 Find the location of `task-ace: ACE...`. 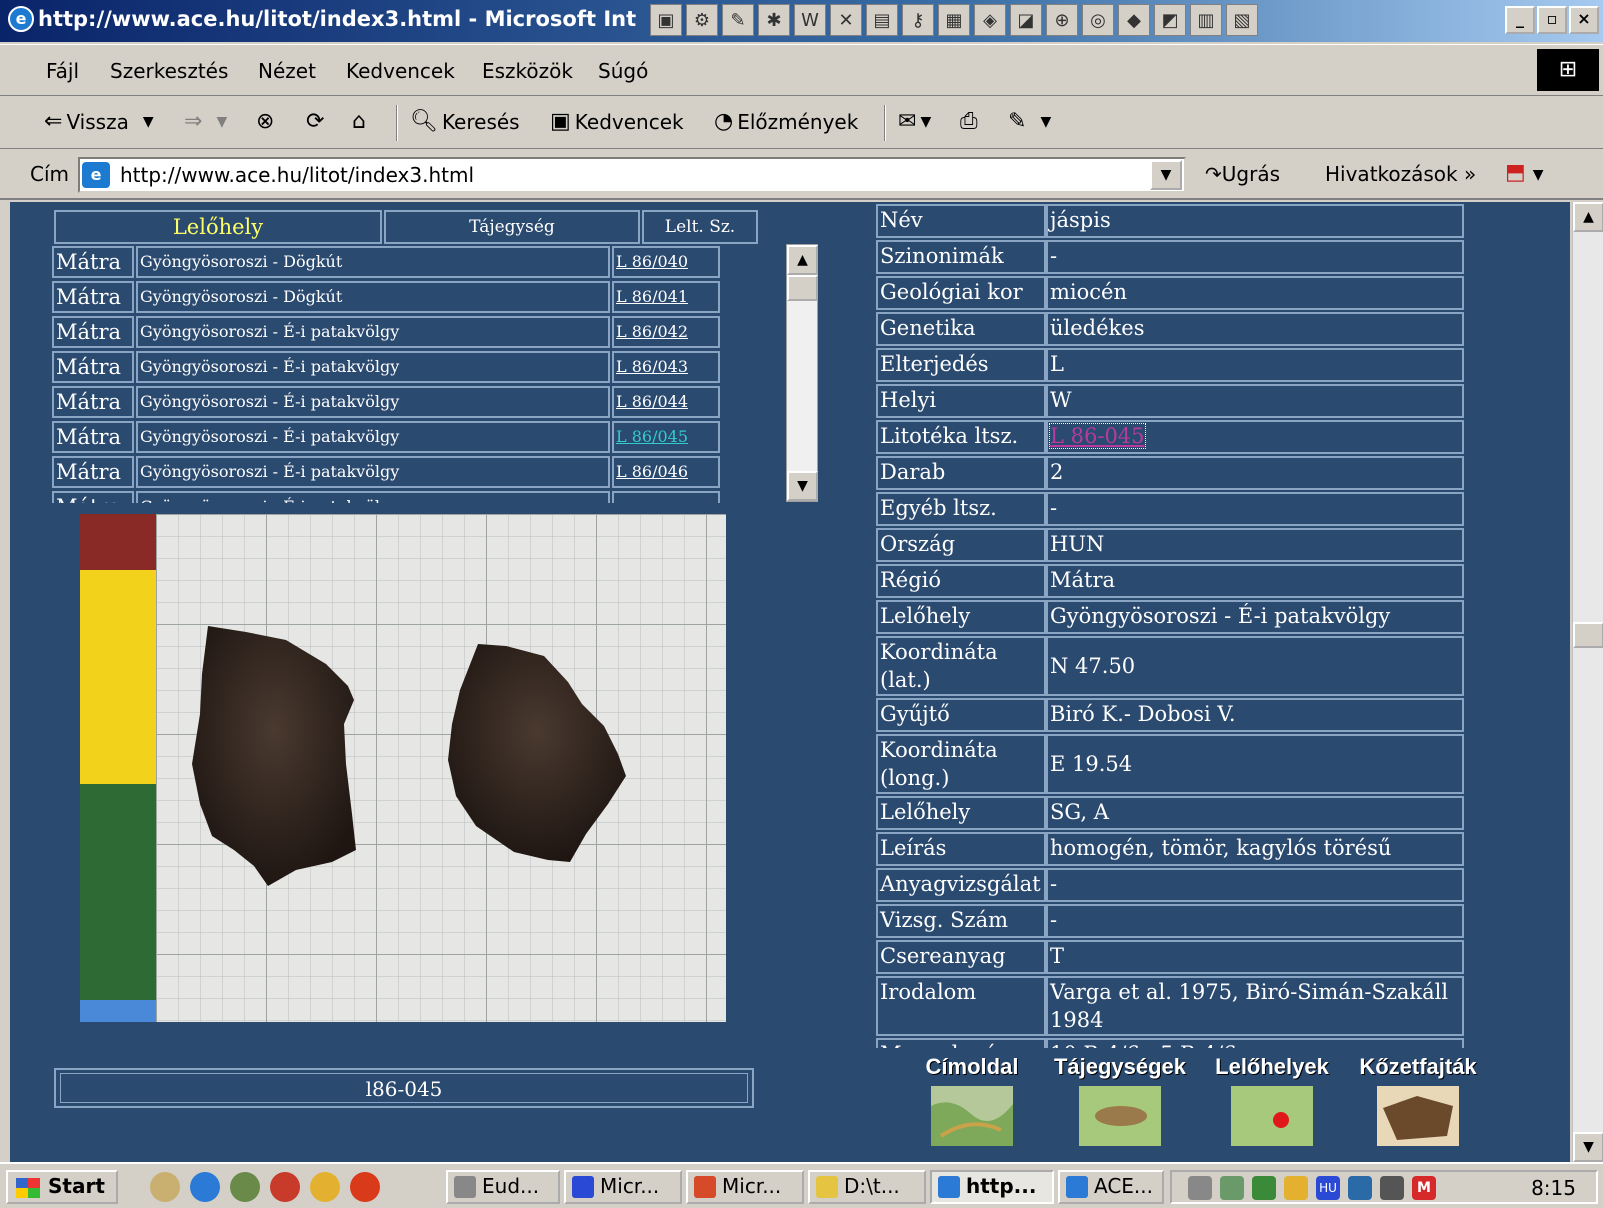

task-ace: ACE... is located at coordinates (1111, 1187).